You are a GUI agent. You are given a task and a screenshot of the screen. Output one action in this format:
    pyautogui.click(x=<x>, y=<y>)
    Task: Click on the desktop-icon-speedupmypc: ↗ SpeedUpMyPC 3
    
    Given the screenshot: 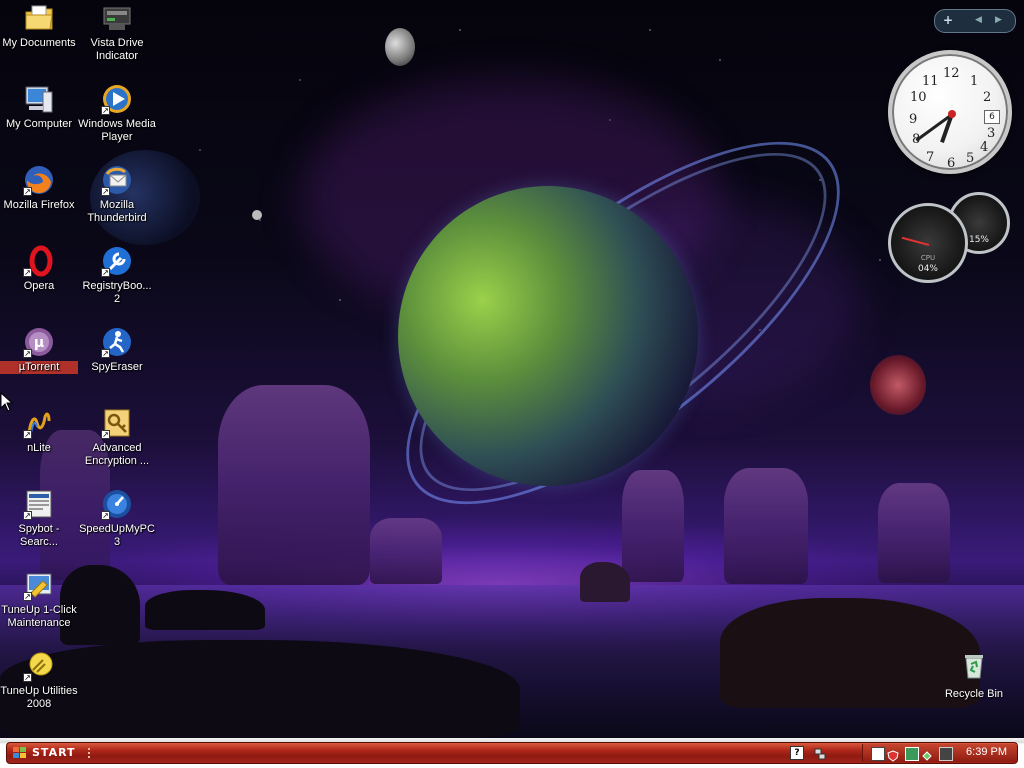 What is the action you would take?
    pyautogui.click(x=117, y=518)
    